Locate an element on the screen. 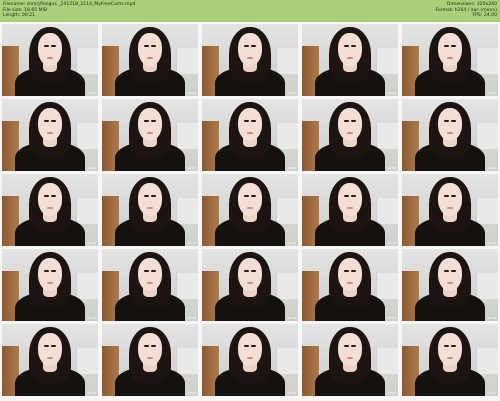 The image size is (500, 401). video-thumbnail: 00:17 is located at coordinates (350, 285).